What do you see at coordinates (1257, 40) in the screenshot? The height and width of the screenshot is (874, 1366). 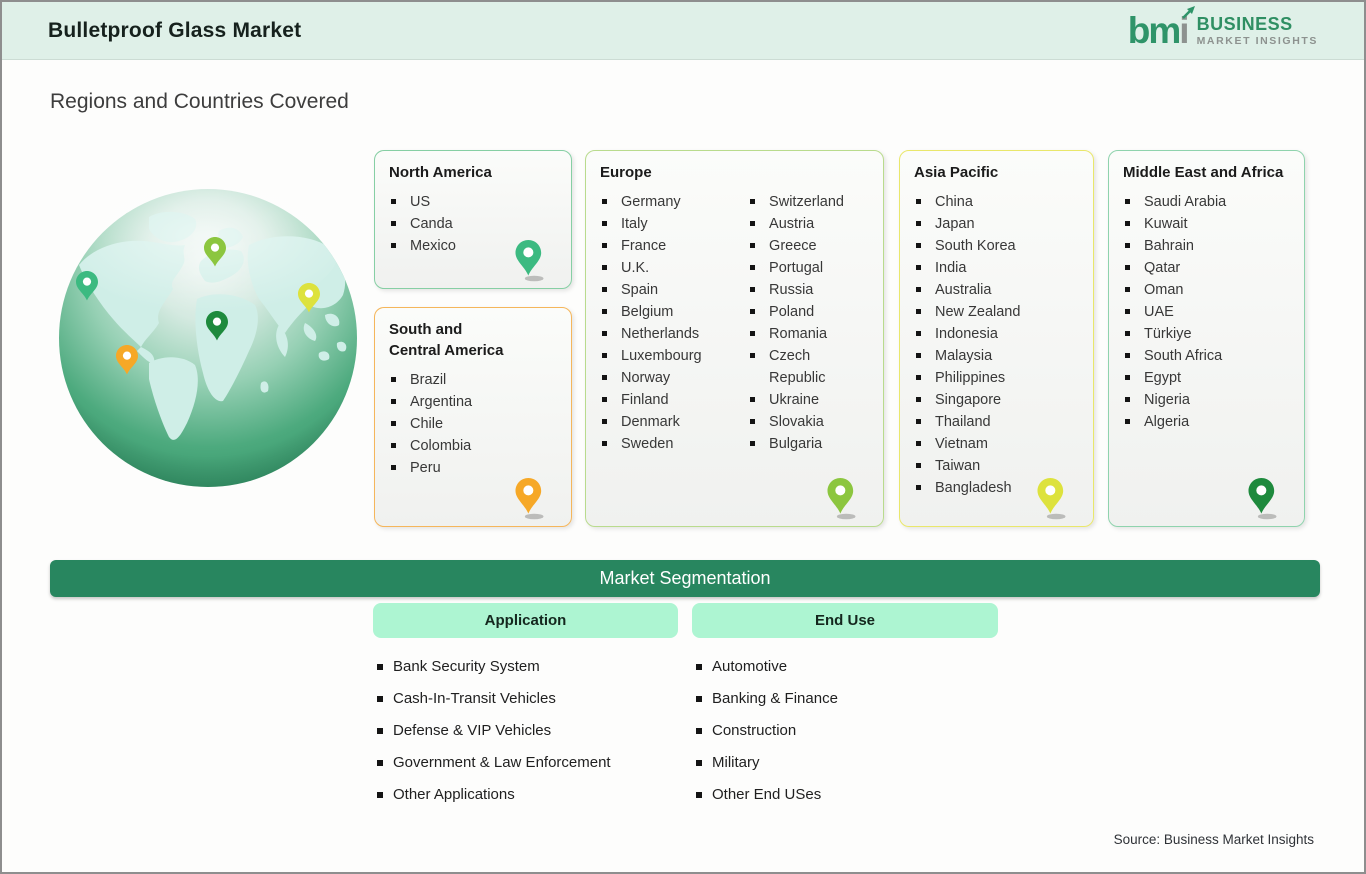 I see `logo-line-market-insights: MARKET INSIGHTS` at bounding box center [1257, 40].